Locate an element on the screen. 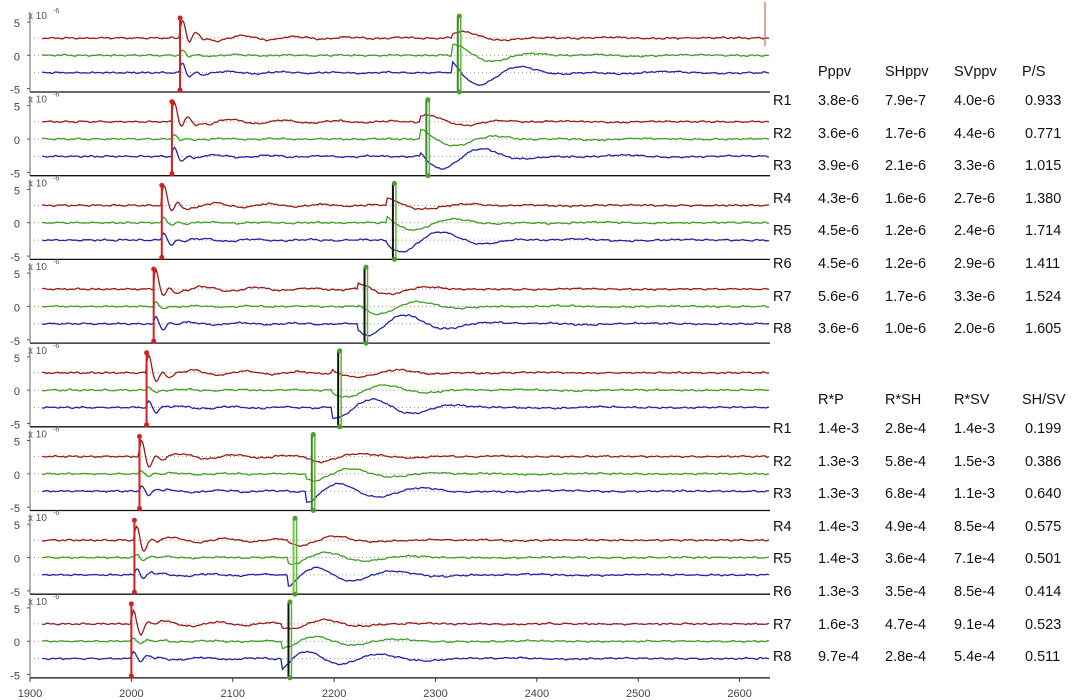 The width and height of the screenshot is (1090, 700). ppv-header-shppv: SHppv is located at coordinates (907, 72).